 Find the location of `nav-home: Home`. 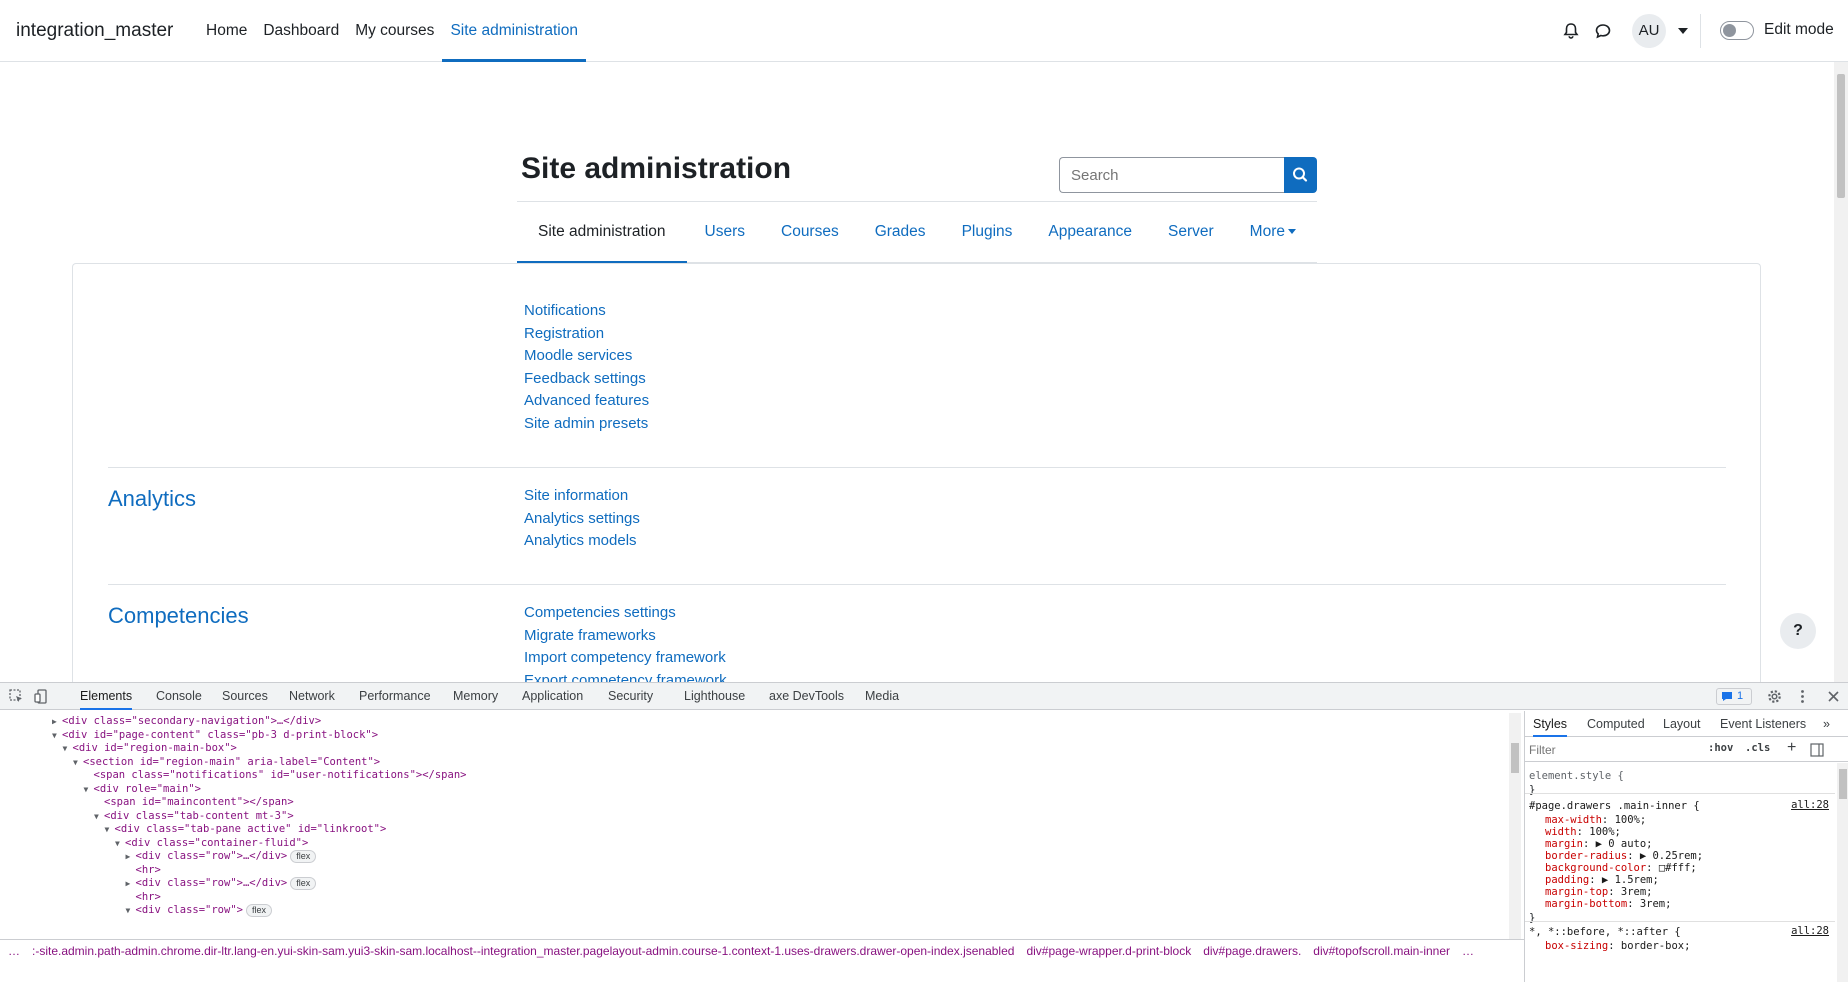

nav-home: Home is located at coordinates (226, 31).